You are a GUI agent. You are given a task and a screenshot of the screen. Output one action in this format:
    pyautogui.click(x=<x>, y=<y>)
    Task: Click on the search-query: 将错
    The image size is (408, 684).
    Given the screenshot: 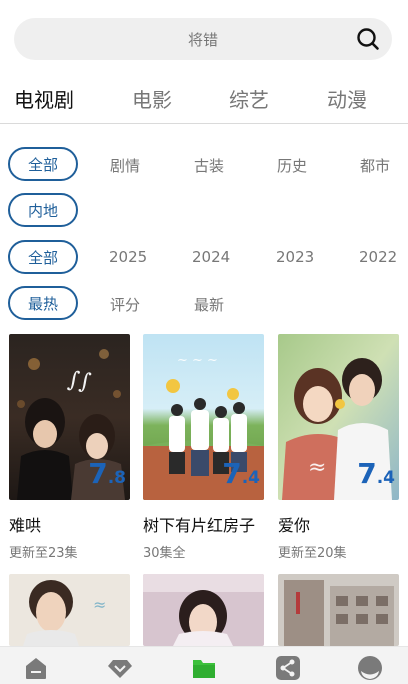 What is the action you would take?
    pyautogui.click(x=202, y=39)
    